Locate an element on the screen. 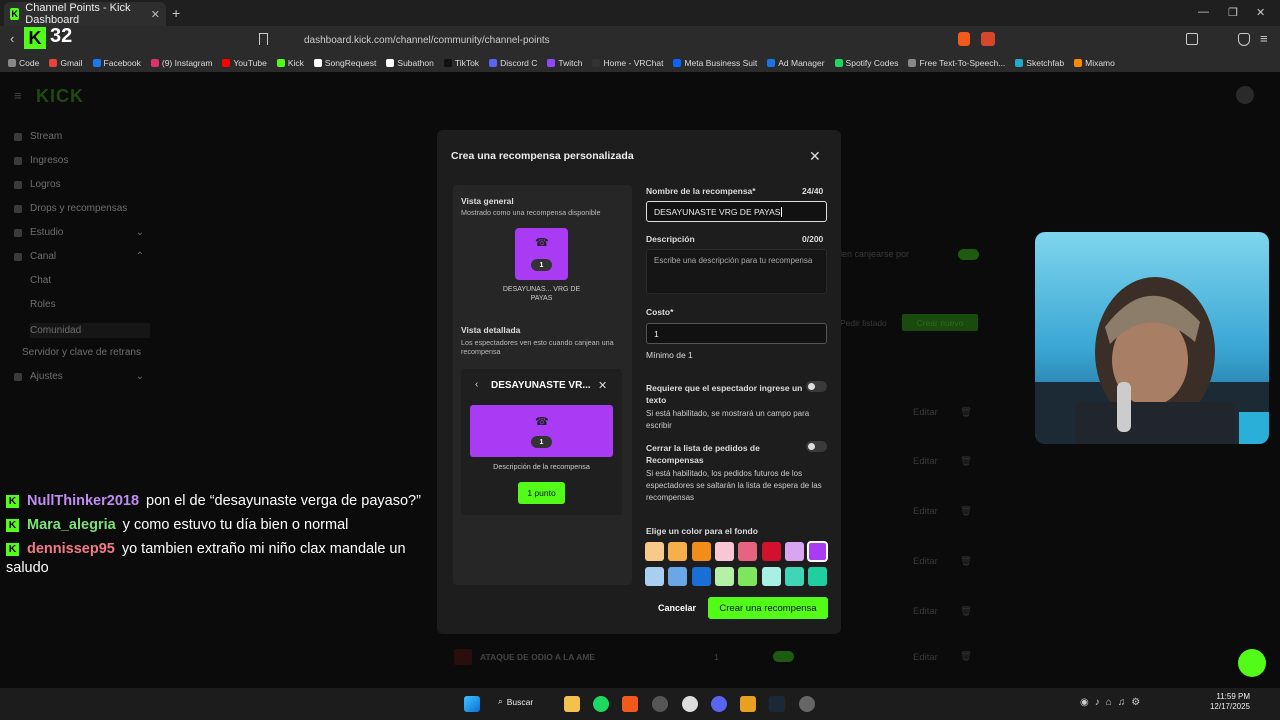 This screenshot has height=720, width=1280. cost-input: 1 is located at coordinates (736, 333).